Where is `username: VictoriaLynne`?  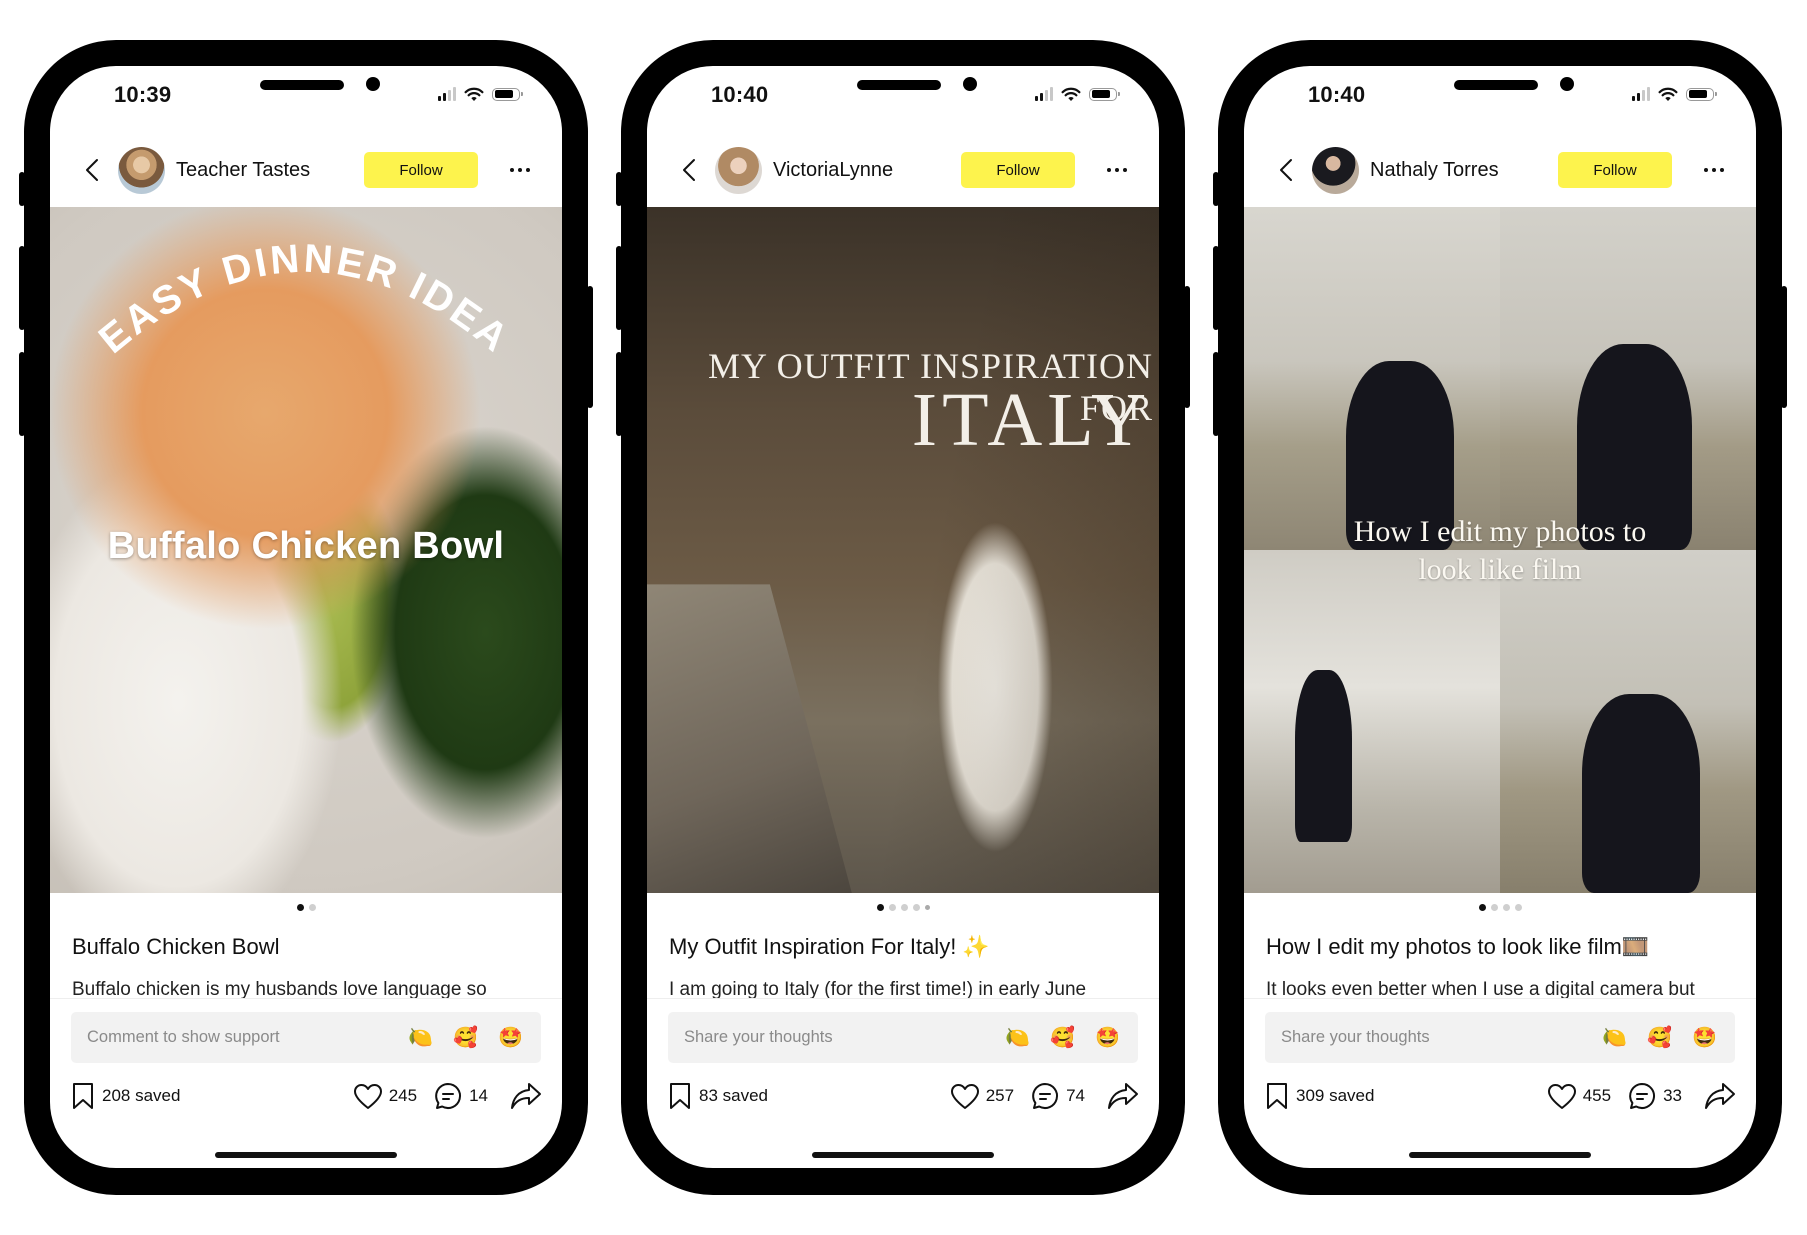
username: VictoriaLynne is located at coordinates (867, 170).